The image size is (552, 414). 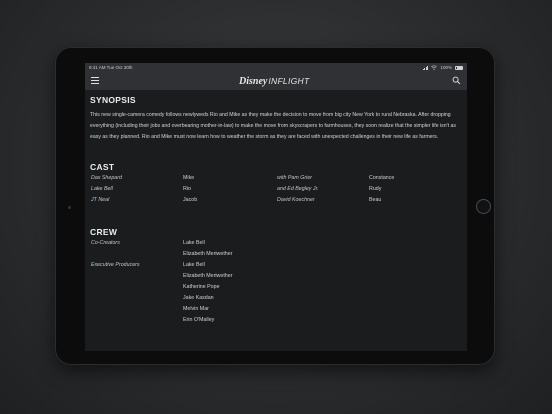 What do you see at coordinates (189, 178) in the screenshot?
I see `cast-role: Mike` at bounding box center [189, 178].